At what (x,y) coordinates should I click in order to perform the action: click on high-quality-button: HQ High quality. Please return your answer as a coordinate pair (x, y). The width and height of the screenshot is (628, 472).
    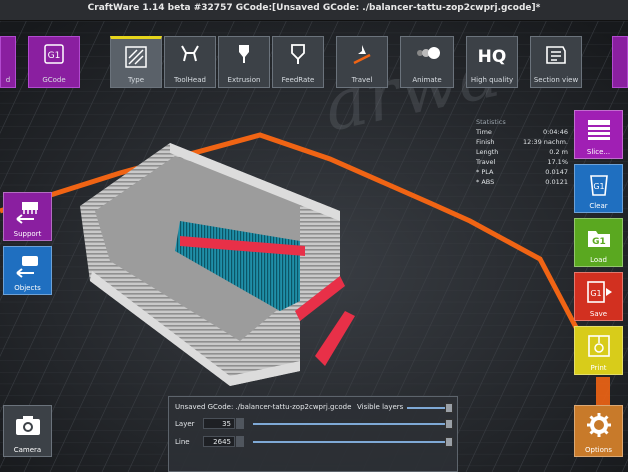
    Looking at the image, I should click on (492, 62).